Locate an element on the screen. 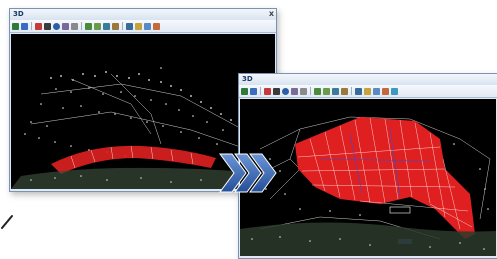 The height and width of the screenshot is (259, 497). structure-outline is located at coordinates (400, 210).